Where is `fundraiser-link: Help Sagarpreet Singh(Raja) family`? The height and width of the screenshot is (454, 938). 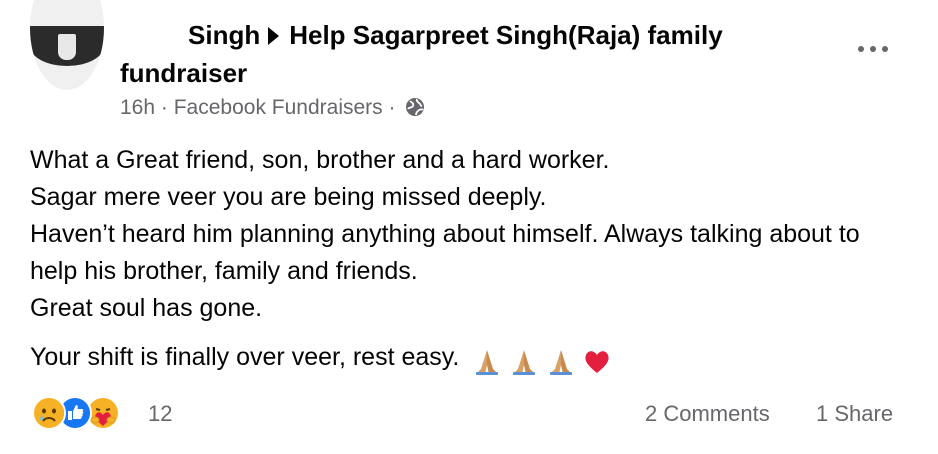
fundraiser-link: Help Sagarpreet Singh(Raja) family is located at coordinates (505, 35).